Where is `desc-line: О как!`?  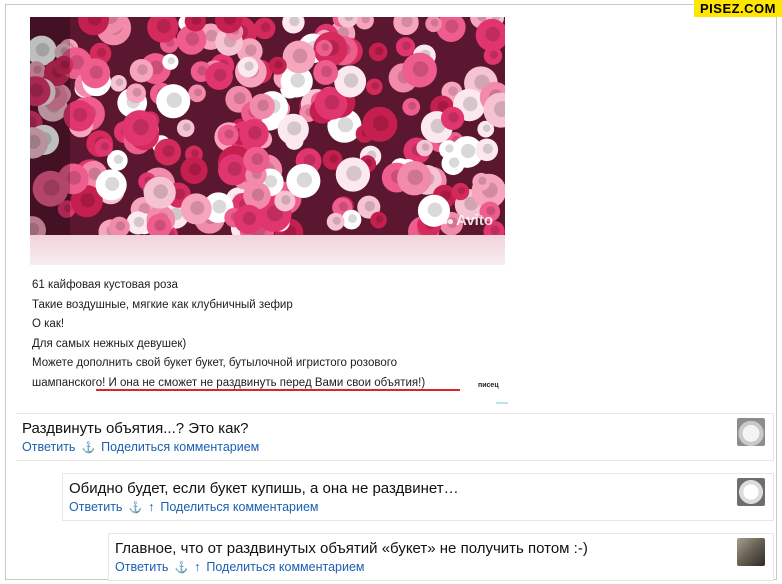 desc-line: О как! is located at coordinates (48, 324).